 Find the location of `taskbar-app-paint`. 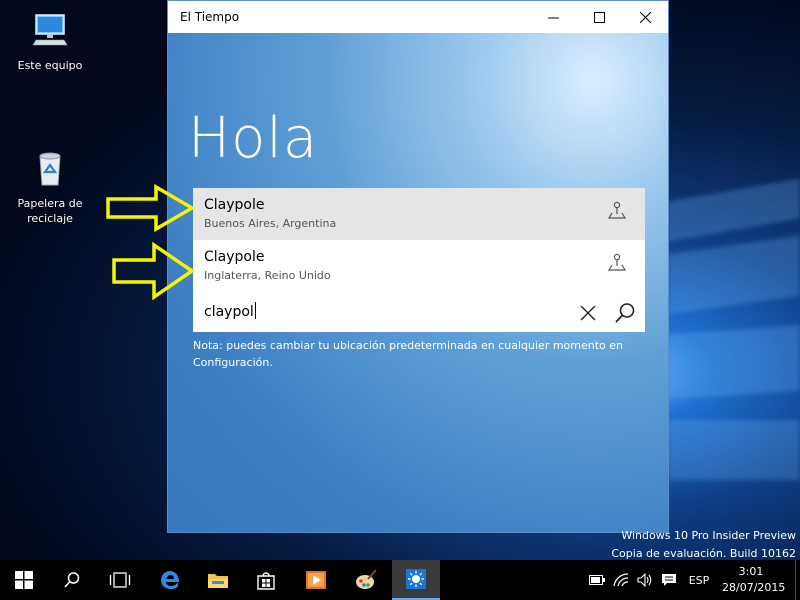

taskbar-app-paint is located at coordinates (366, 580).